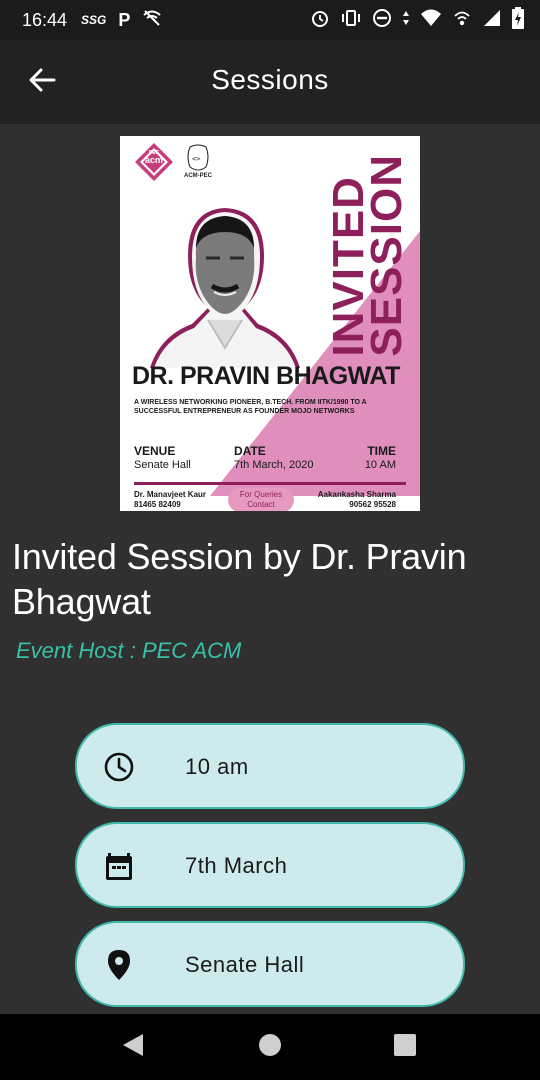  Describe the element at coordinates (153, 157) in the screenshot. I see `poster-badge-text: PEC acm` at that location.